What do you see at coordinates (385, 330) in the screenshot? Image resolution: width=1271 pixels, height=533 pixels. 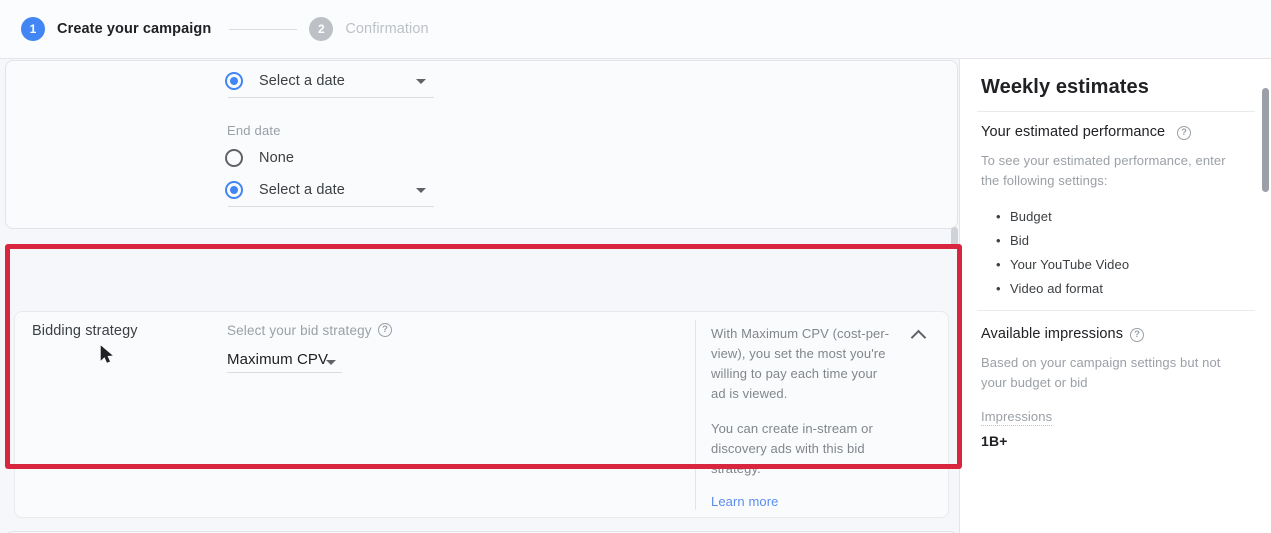 I see `bid-strategy-help-icon: ?` at bounding box center [385, 330].